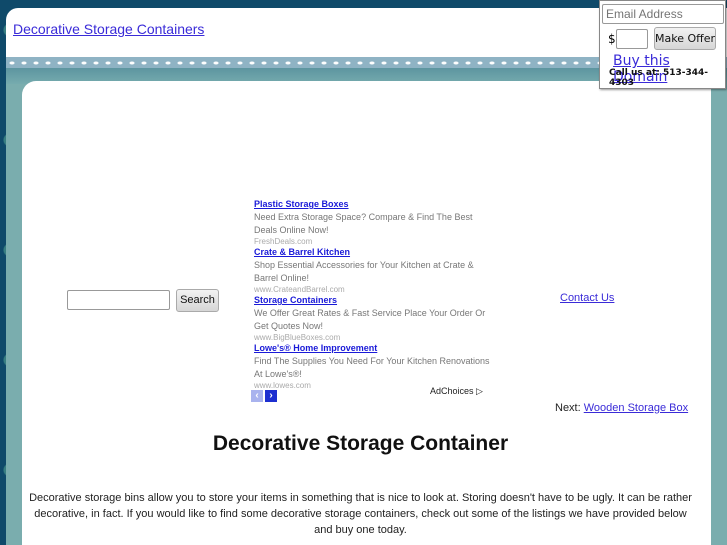 This screenshot has width=727, height=545. Describe the element at coordinates (659, 78) in the screenshot. I see `call-us-text: Call us at: 513-344-4303` at that location.